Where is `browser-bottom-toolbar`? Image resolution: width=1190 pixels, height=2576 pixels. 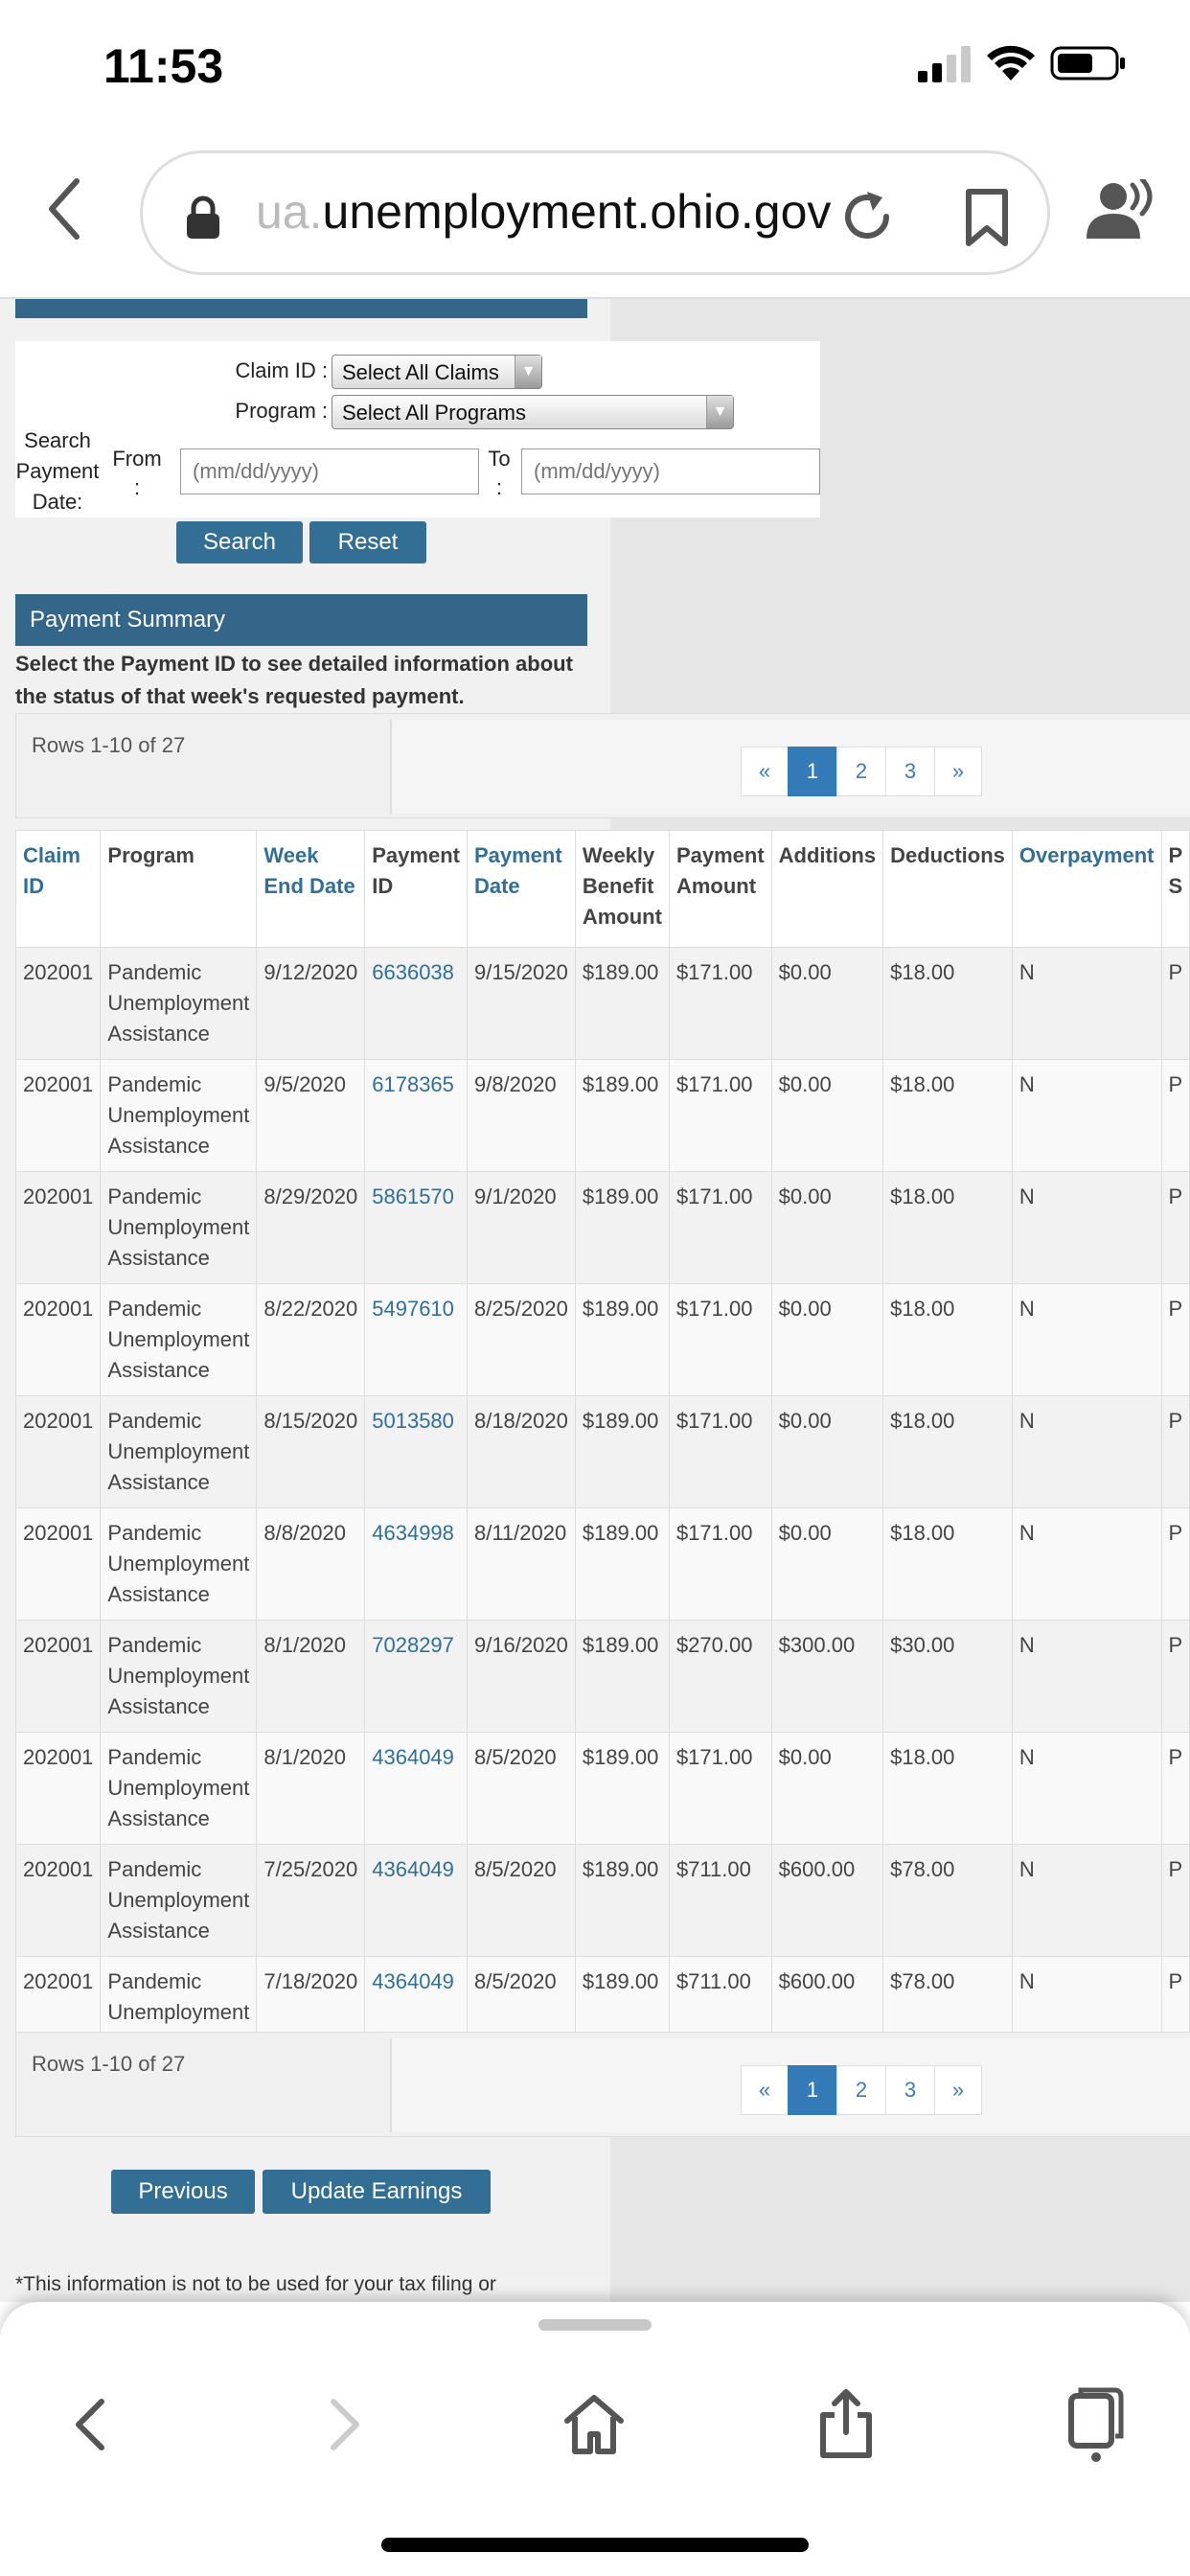
browser-bottom-toolbar is located at coordinates (595, 2439).